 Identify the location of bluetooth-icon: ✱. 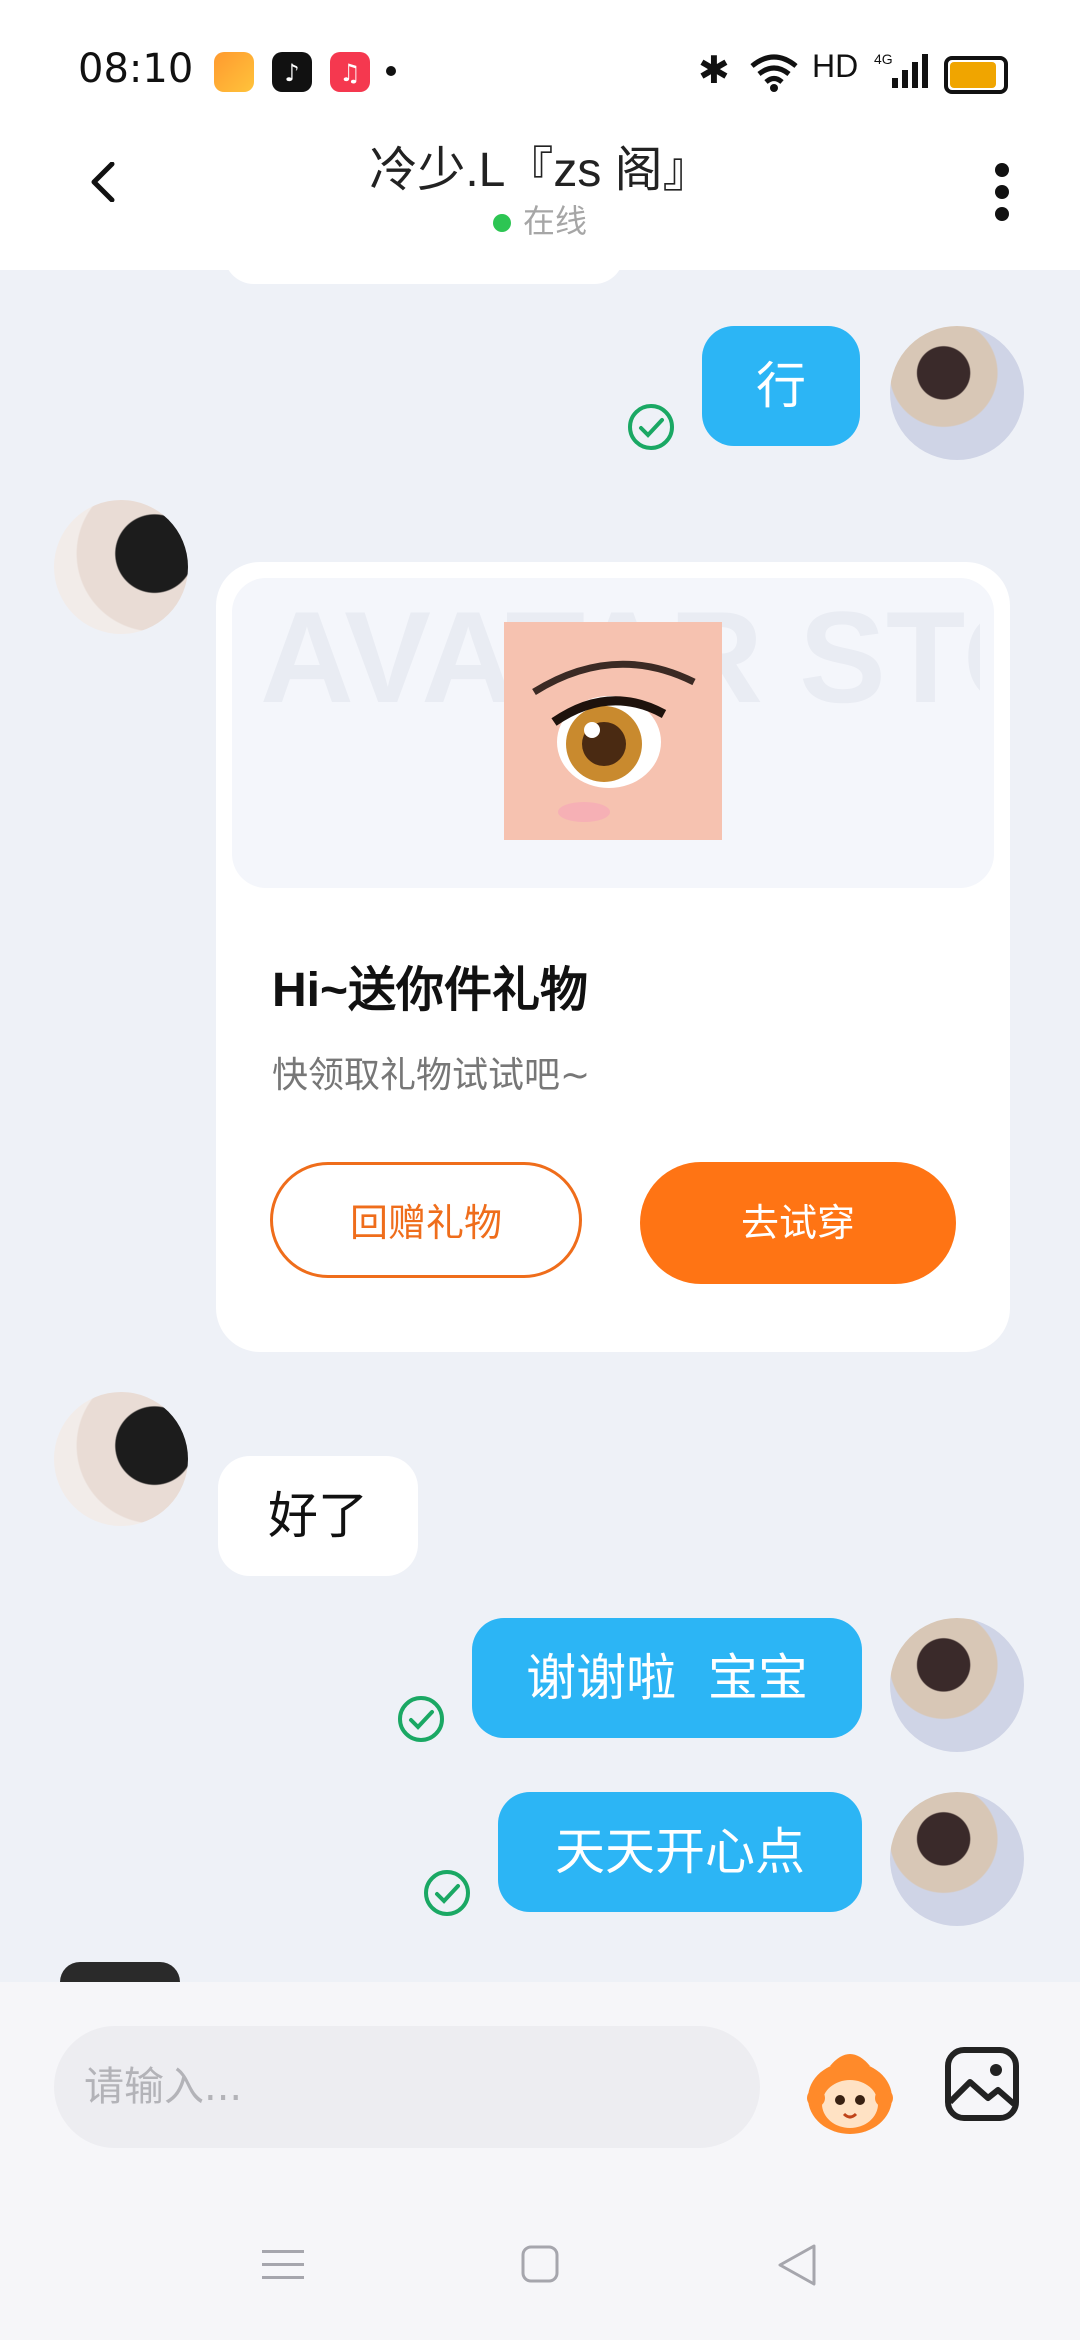
(714, 70).